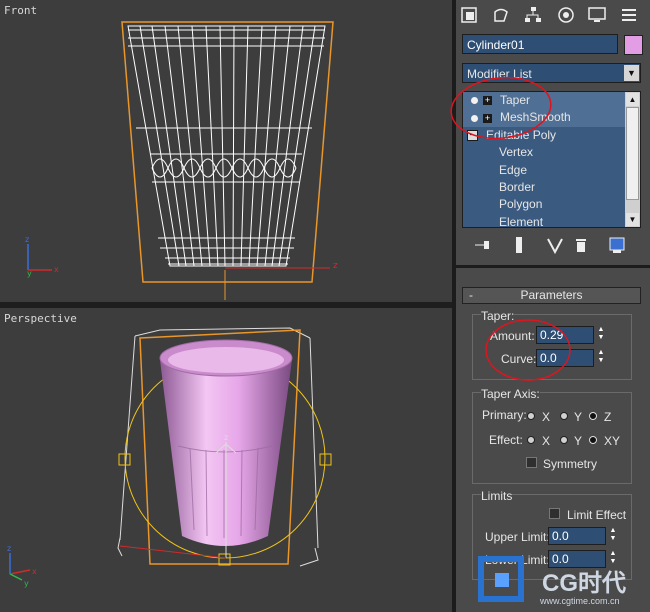  Describe the element at coordinates (580, 601) in the screenshot. I see `watermark-url: www.cgtime.com.cn` at that location.